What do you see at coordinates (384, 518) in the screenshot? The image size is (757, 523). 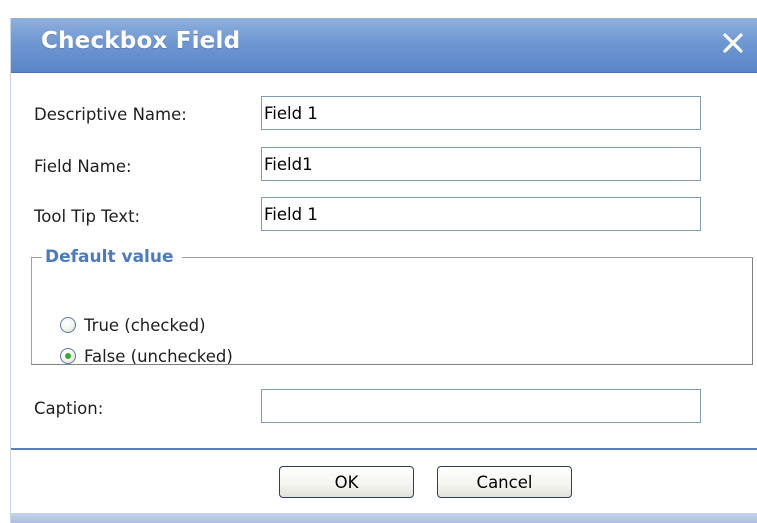 I see `dialog-bottom-border` at bounding box center [384, 518].